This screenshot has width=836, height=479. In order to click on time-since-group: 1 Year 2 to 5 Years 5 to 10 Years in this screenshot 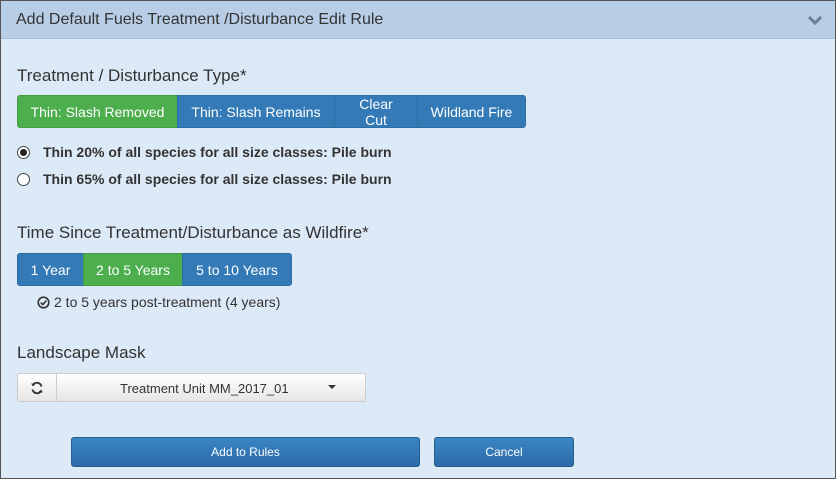, I will do `click(154, 269)`.